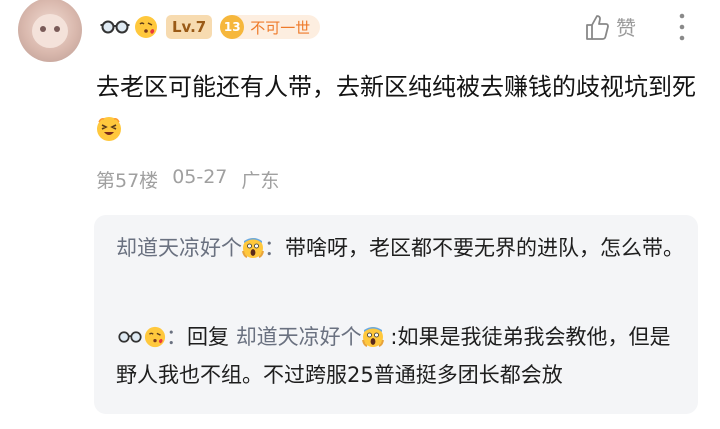 This screenshot has width=720, height=429. What do you see at coordinates (260, 181) in the screenshot?
I see `post-location: 广东` at bounding box center [260, 181].